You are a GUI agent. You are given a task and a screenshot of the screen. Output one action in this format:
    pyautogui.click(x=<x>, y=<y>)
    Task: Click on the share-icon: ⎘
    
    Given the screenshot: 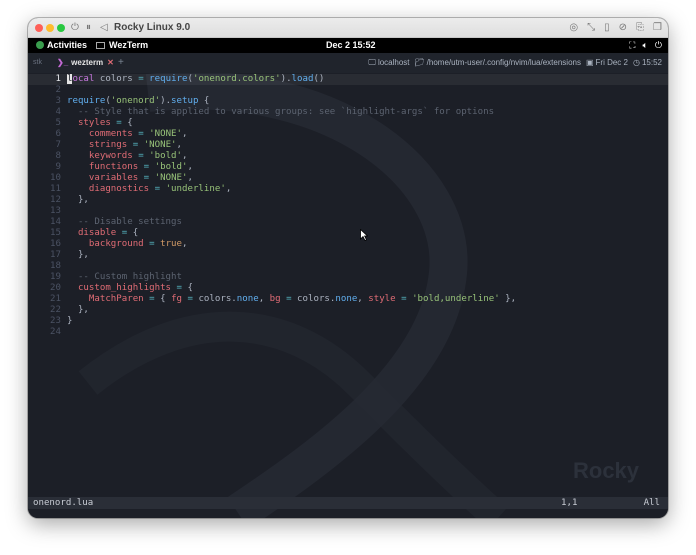 What is the action you would take?
    pyautogui.click(x=640, y=28)
    